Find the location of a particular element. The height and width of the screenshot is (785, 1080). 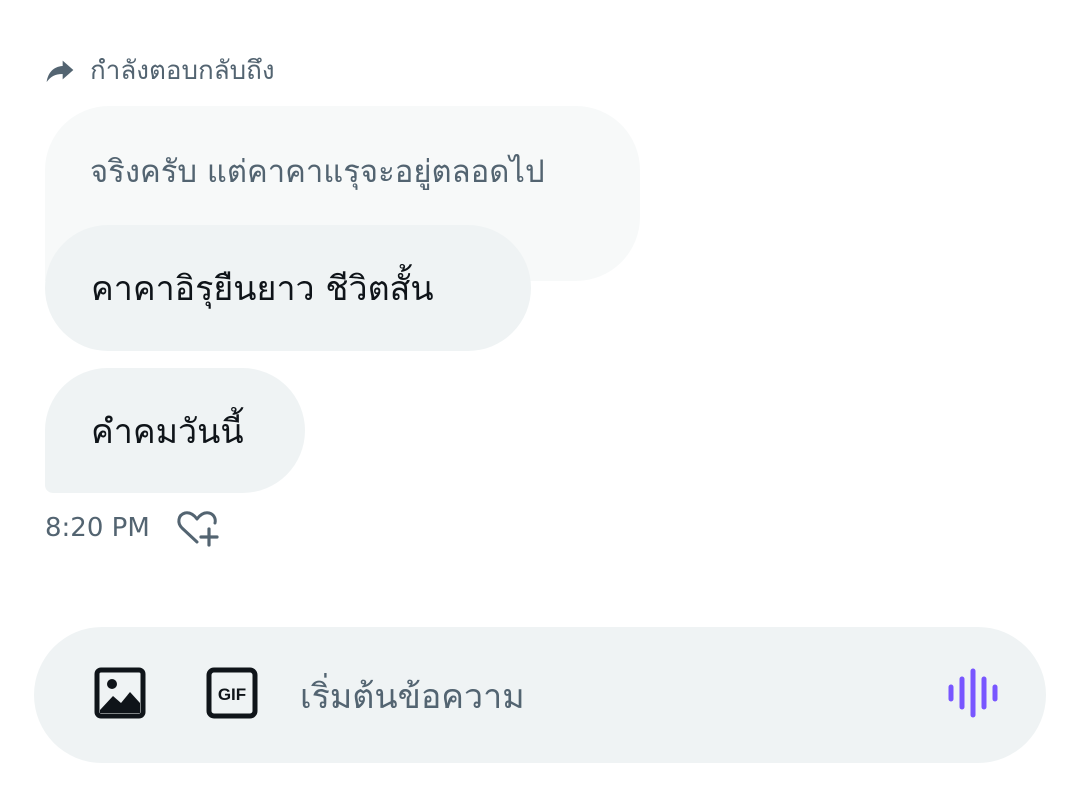

heart-add-icon is located at coordinates (198, 528).